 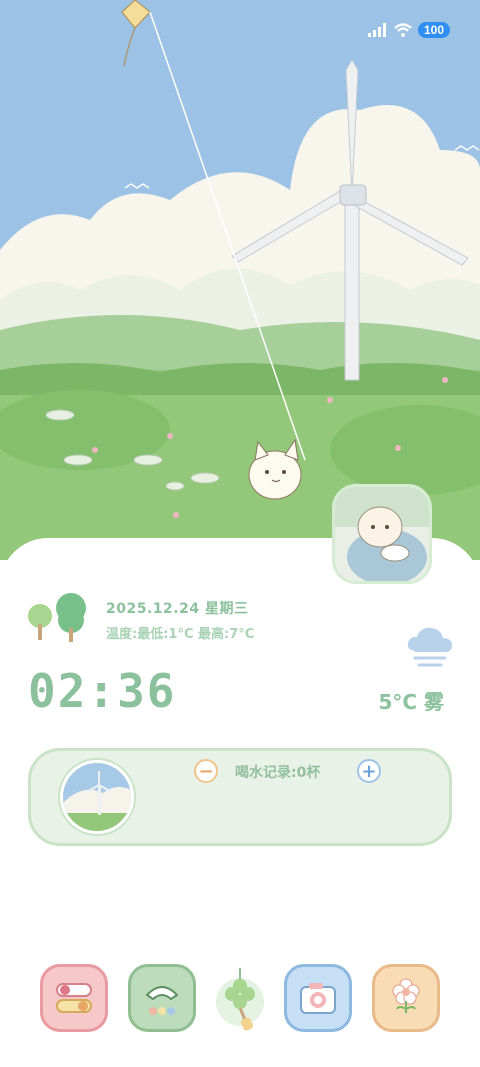 I want to click on water-record-label: 喝水记录:0杯, so click(x=278, y=773).